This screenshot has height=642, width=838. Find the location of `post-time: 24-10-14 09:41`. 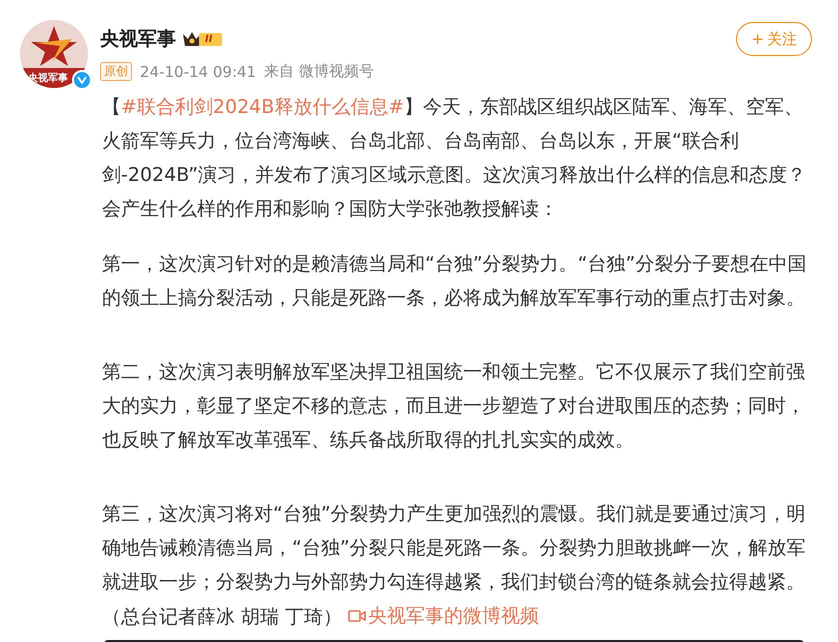

post-time: 24-10-14 09:41 is located at coordinates (198, 71).